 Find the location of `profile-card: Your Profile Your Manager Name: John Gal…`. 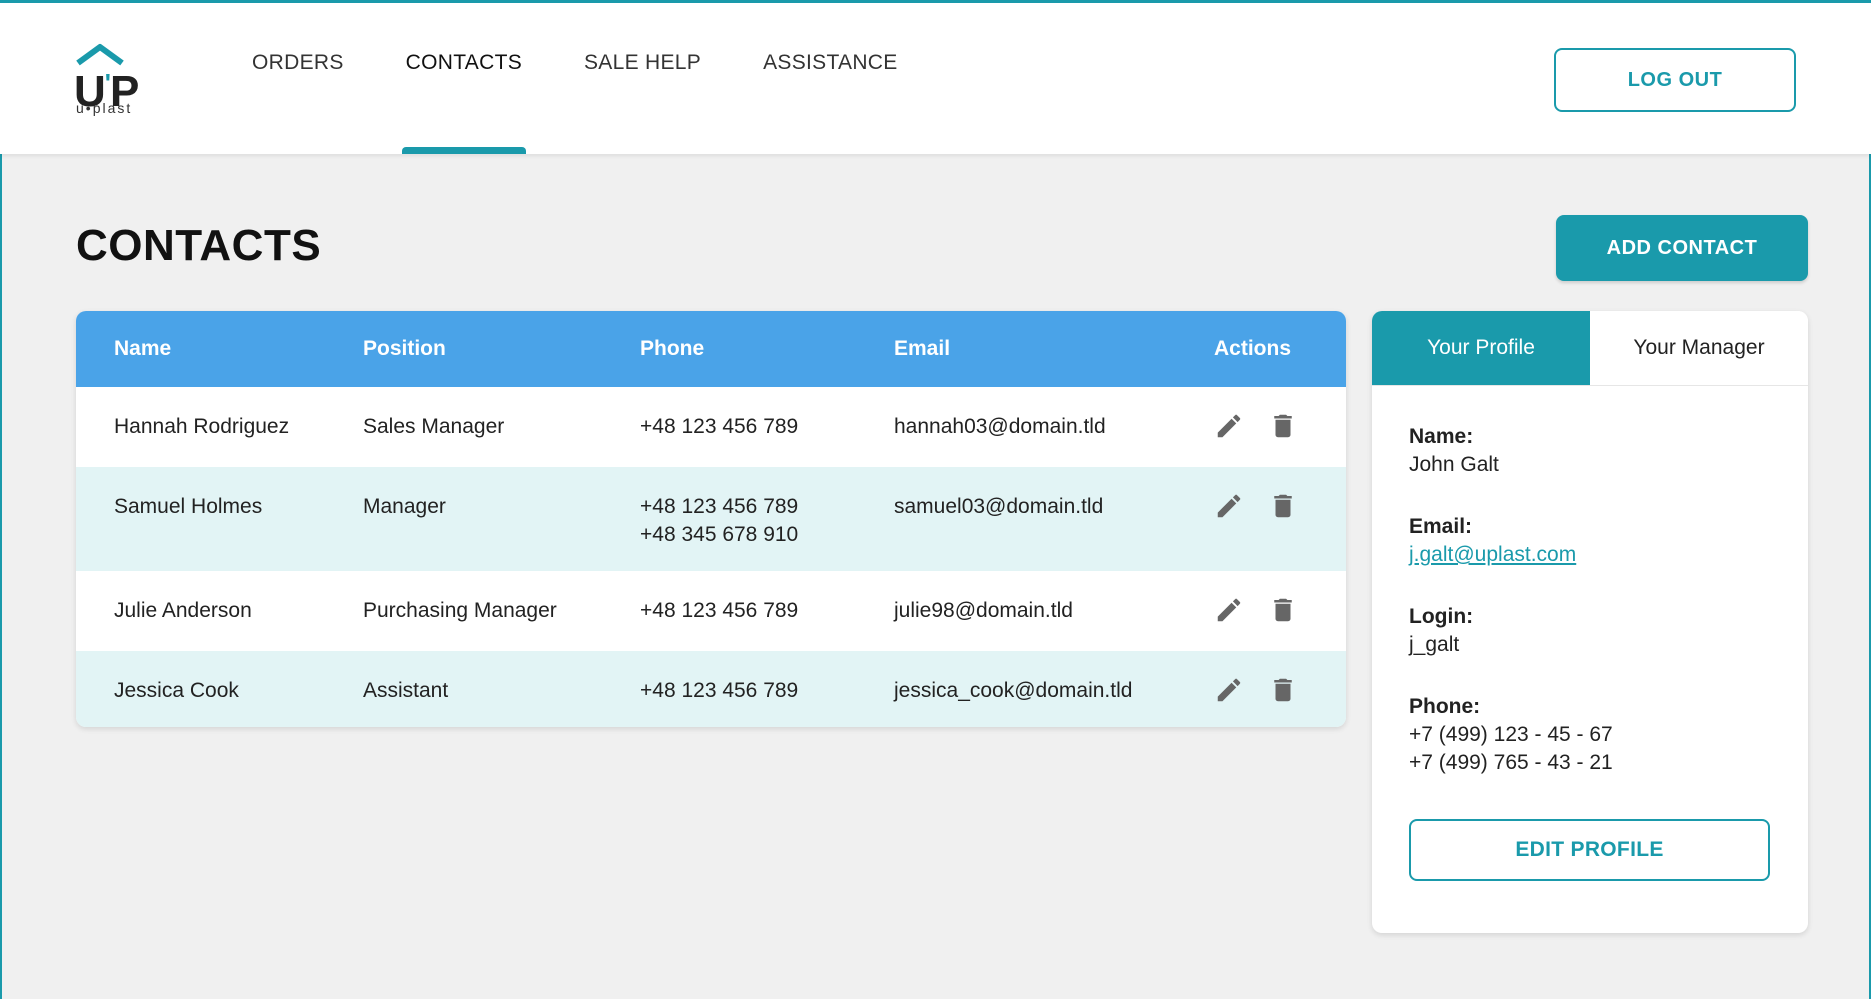

profile-card: Your Profile Your Manager Name: John Gal… is located at coordinates (1590, 622).